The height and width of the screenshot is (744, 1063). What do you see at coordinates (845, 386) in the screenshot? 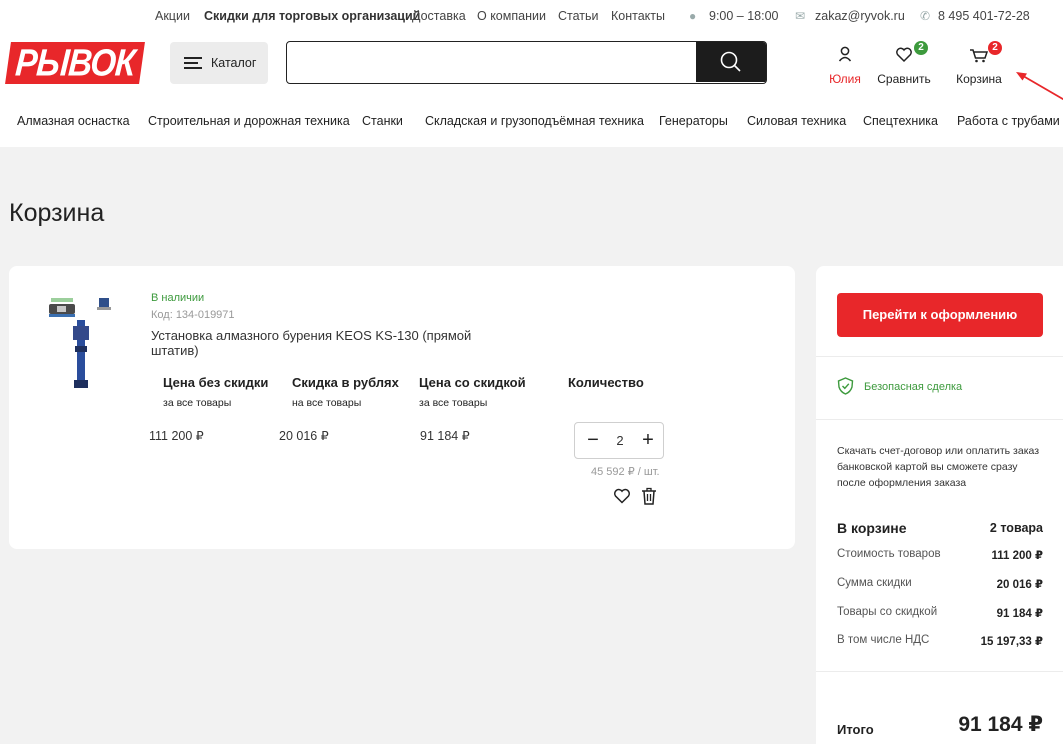
I see `shield-check-icon` at bounding box center [845, 386].